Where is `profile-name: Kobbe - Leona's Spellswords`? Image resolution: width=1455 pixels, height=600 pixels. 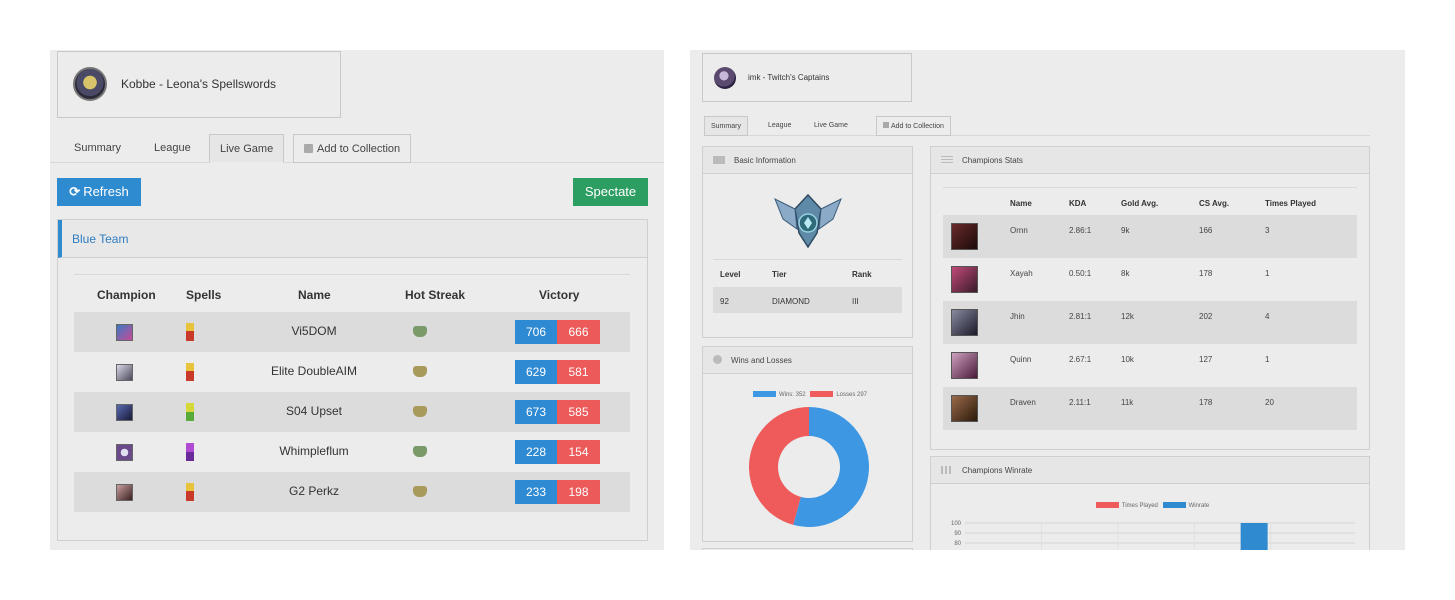
profile-name: Kobbe - Leona's Spellswords is located at coordinates (199, 84).